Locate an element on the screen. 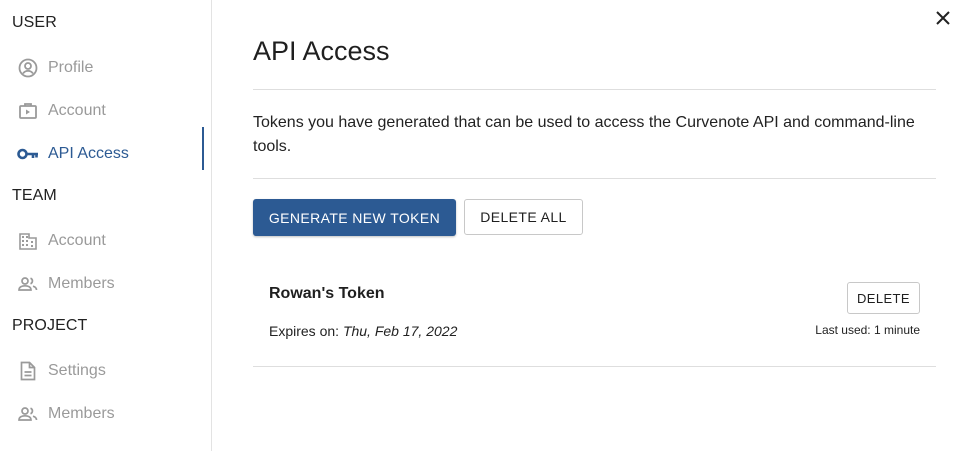 This screenshot has width=976, height=451. token-name: Rowan's Token is located at coordinates (327, 293).